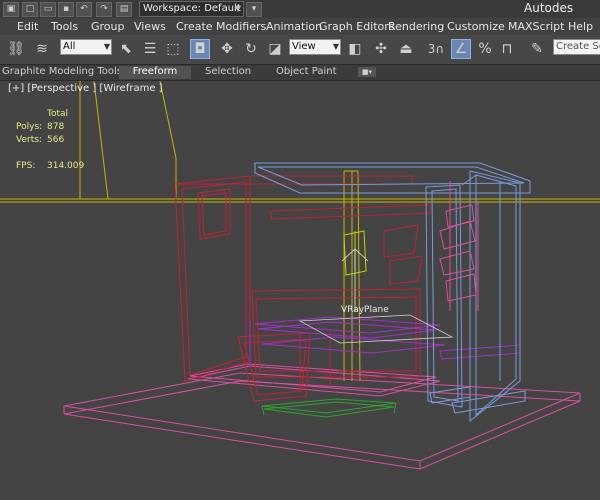 The image size is (600, 500). Describe the element at coordinates (26, 166) in the screenshot. I see `fps-label: FPS:` at that location.